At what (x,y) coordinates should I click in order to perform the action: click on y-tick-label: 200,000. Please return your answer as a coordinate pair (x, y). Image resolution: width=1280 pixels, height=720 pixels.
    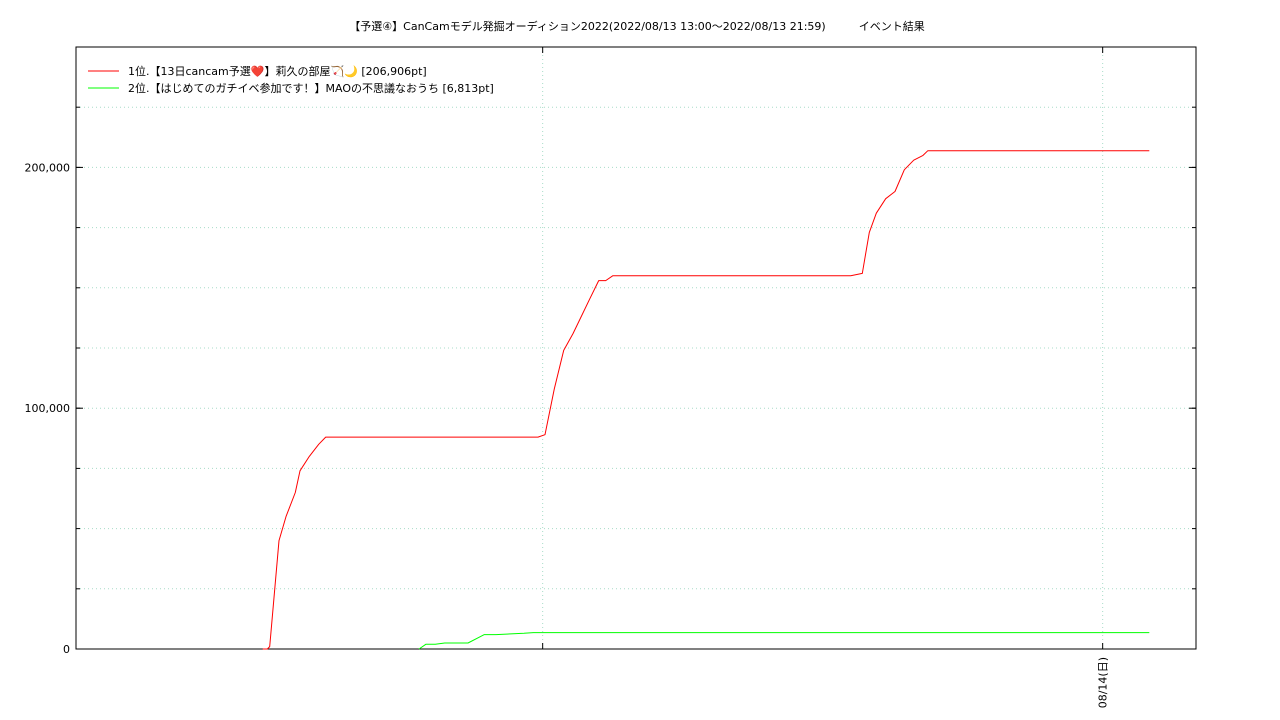
    Looking at the image, I should click on (48, 167).